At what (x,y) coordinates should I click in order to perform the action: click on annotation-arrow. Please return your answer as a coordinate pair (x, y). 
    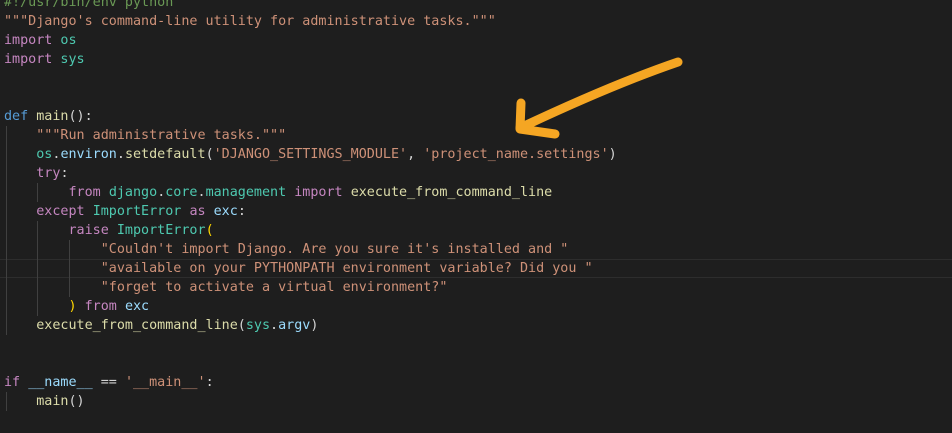
    Looking at the image, I should click on (599, 98).